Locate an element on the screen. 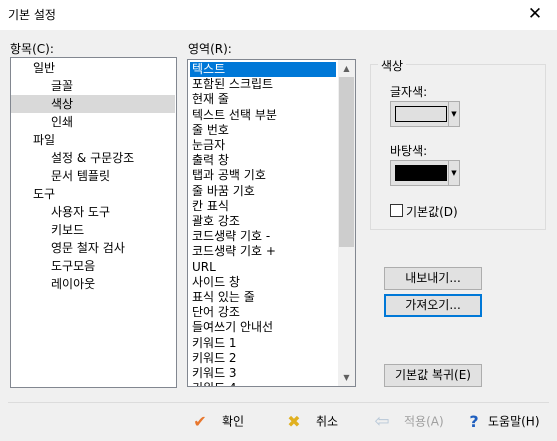  footer-separator is located at coordinates (278, 402).